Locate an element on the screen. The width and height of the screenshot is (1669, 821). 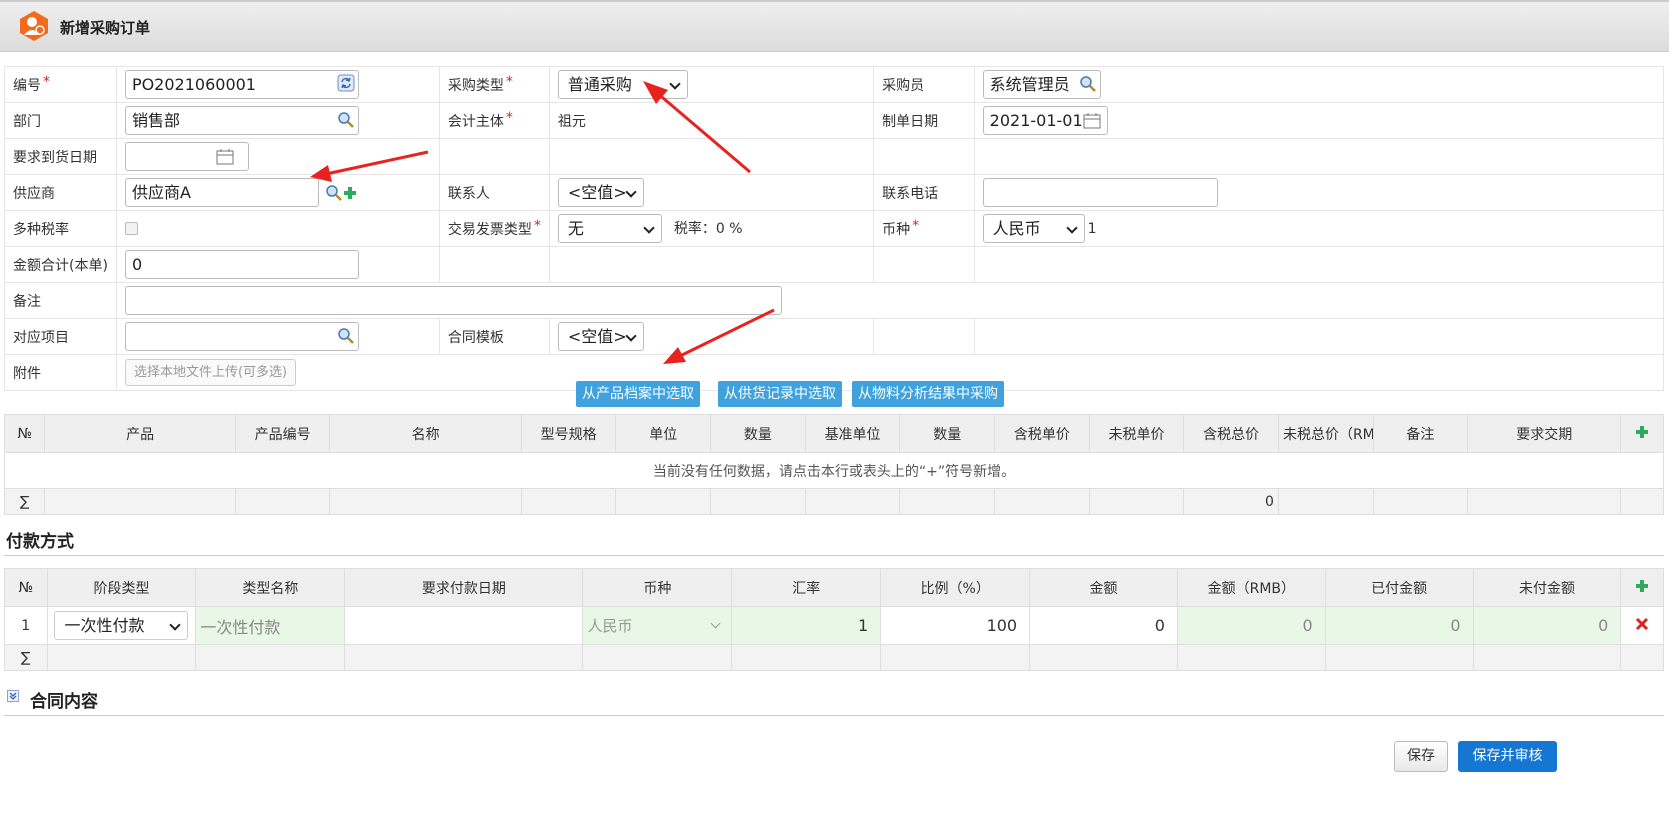
contact-select: <空值> is located at coordinates (600, 192).